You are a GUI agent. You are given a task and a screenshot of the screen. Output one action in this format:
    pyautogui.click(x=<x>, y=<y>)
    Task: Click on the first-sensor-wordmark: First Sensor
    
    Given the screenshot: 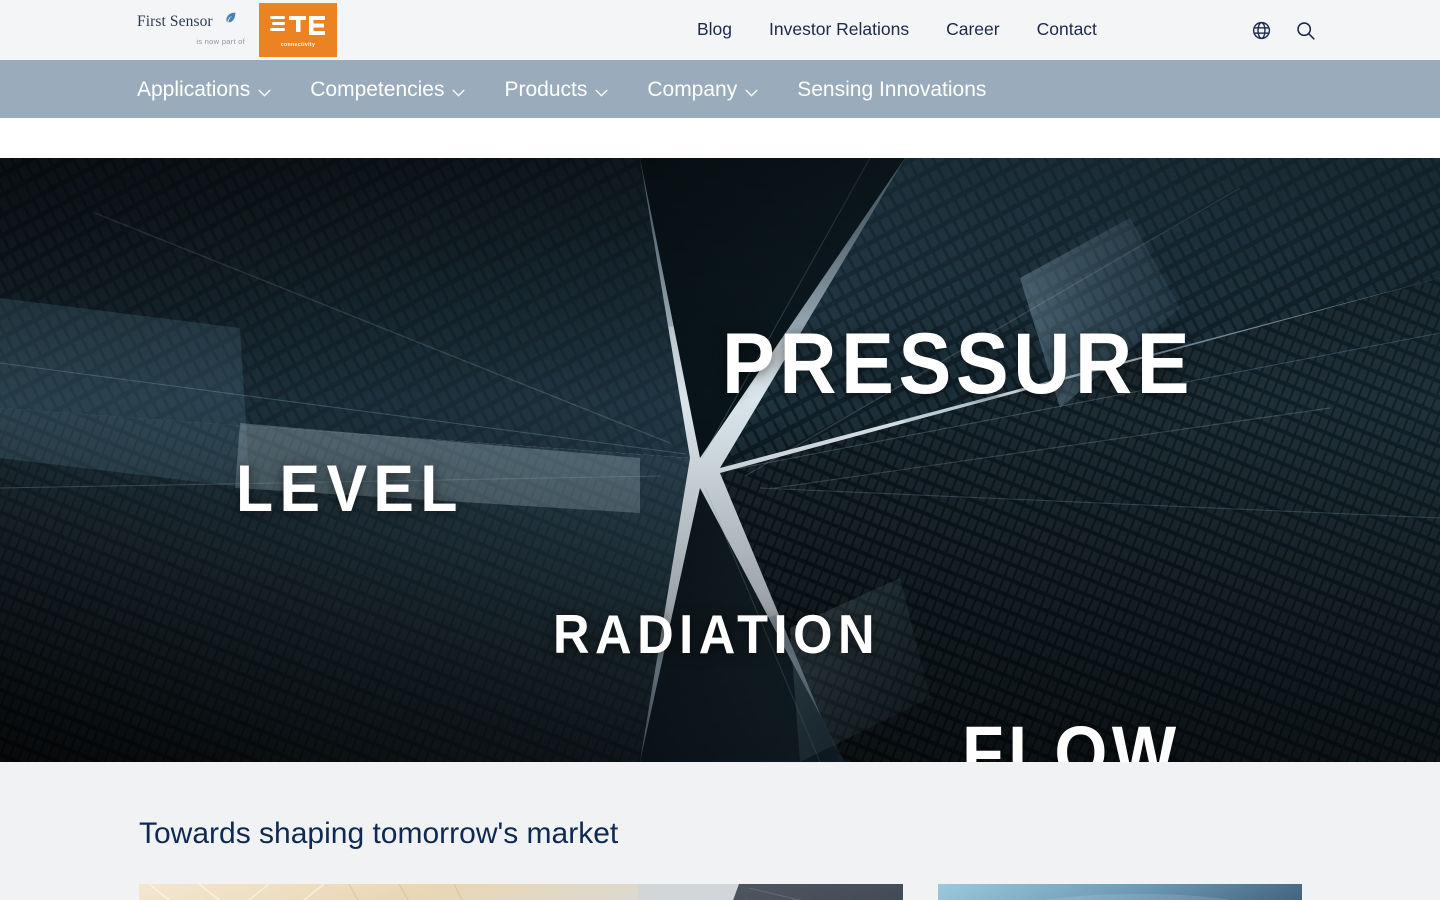 What is the action you would take?
    pyautogui.click(x=175, y=21)
    